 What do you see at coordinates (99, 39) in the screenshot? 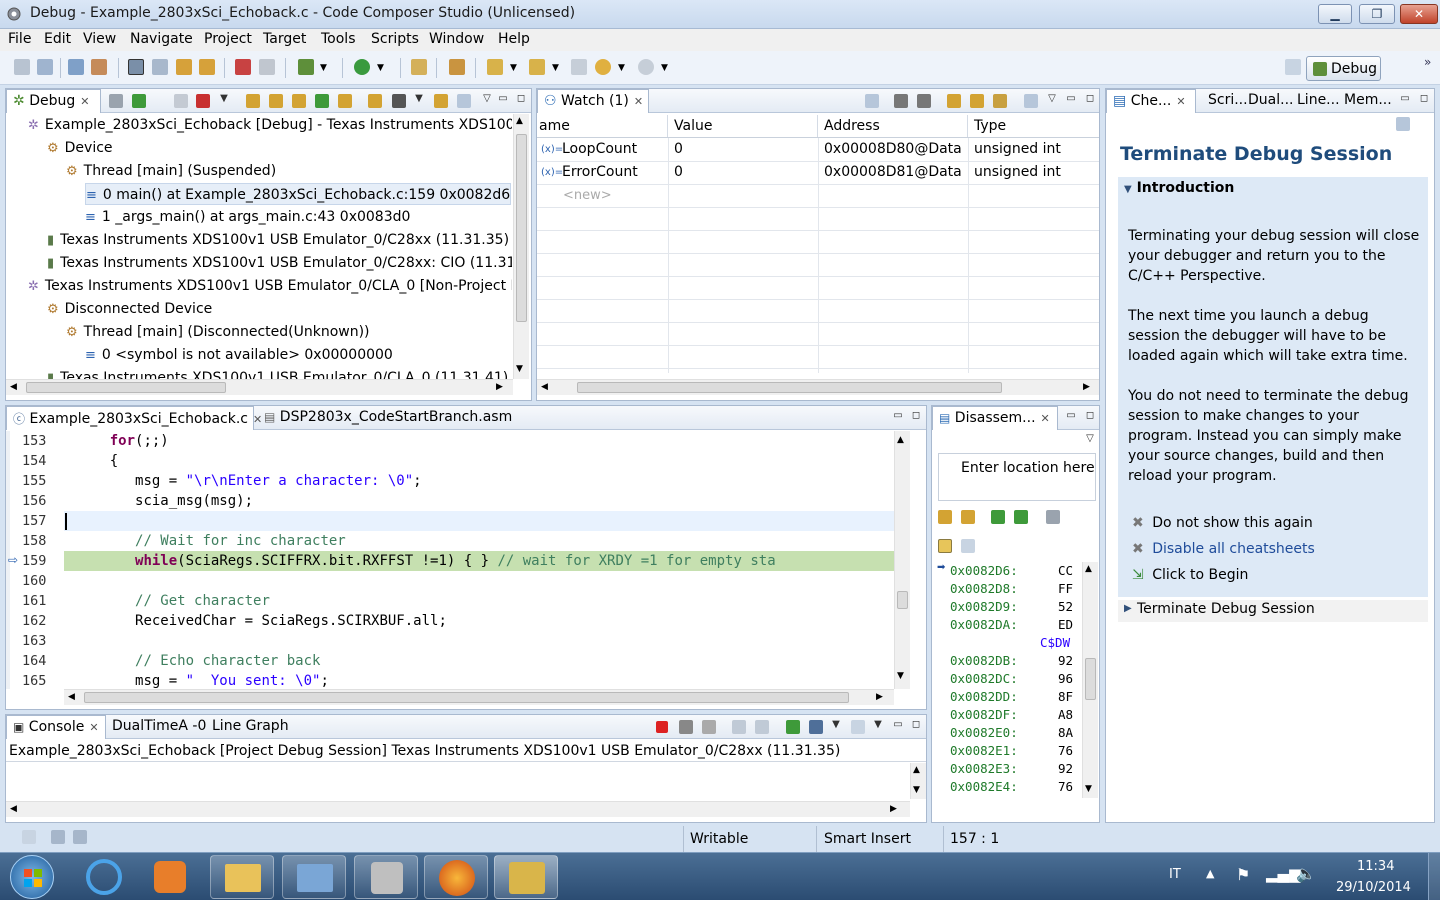
I see `menu-view: View` at bounding box center [99, 39].